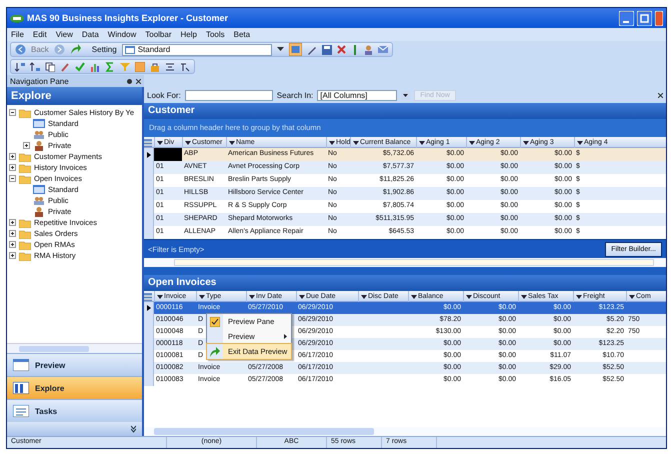 Image resolution: width=671 pixels, height=454 pixels. Describe the element at coordinates (74, 387) in the screenshot. I see `nav-button: Explore` at that location.